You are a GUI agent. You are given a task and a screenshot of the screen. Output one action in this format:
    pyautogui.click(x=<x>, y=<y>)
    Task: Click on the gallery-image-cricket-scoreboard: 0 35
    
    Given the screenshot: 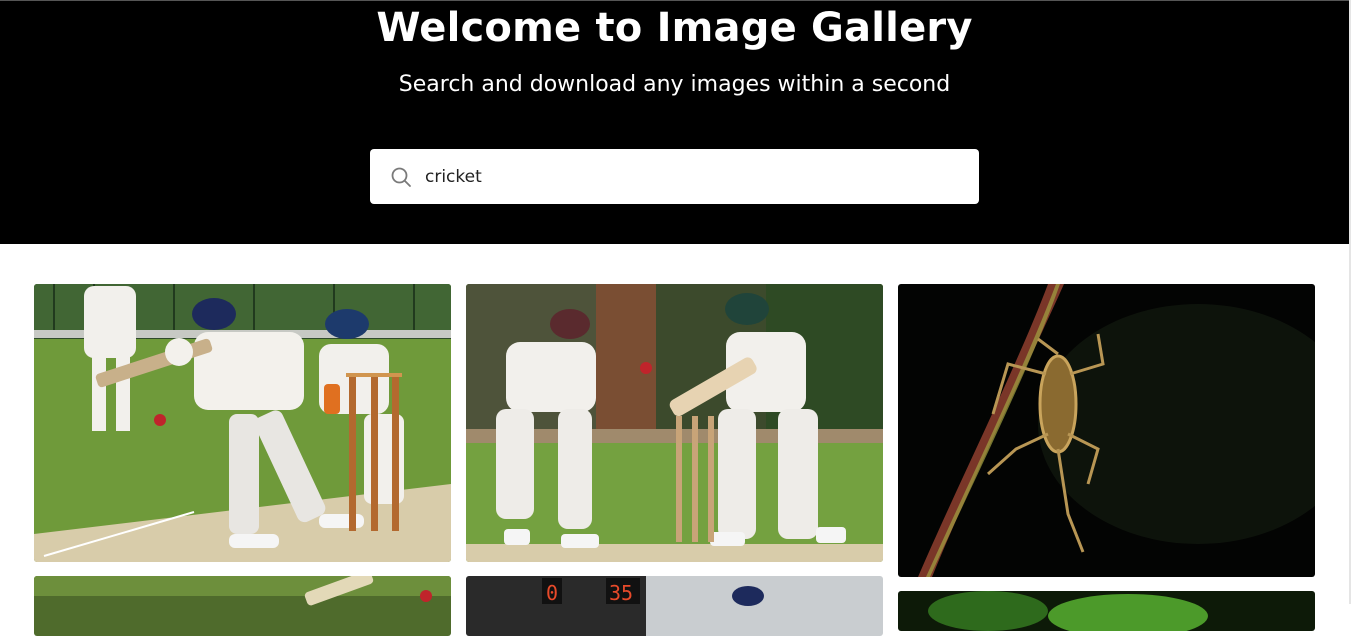 What is the action you would take?
    pyautogui.click(x=674, y=606)
    